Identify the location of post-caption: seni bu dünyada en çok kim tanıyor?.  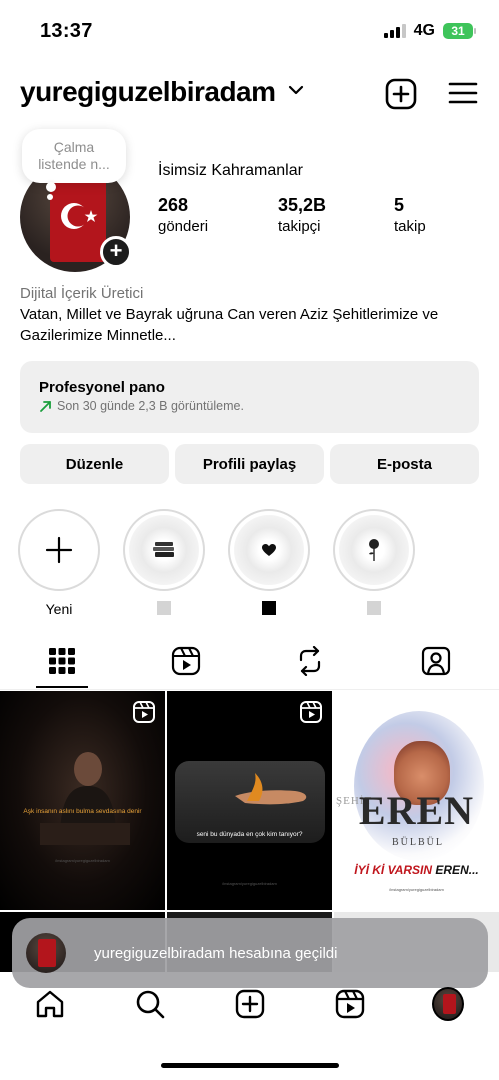
(249, 834).